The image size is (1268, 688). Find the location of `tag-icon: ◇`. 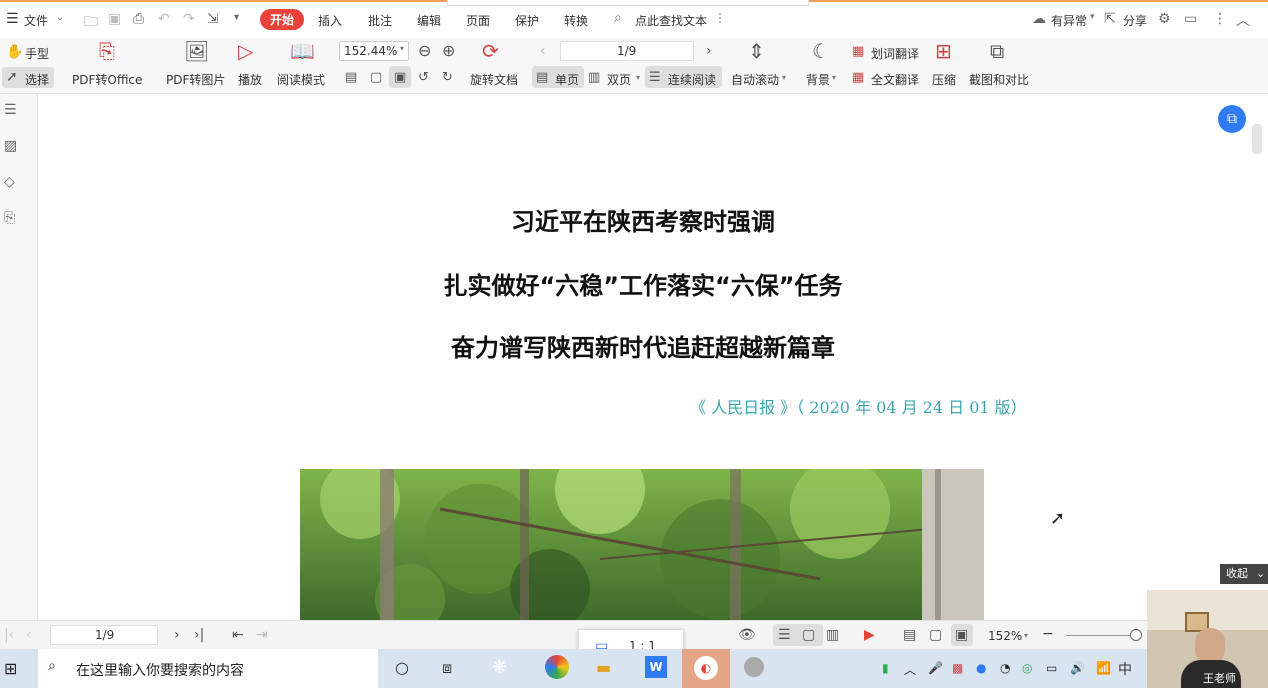

tag-icon: ◇ is located at coordinates (12, 182).